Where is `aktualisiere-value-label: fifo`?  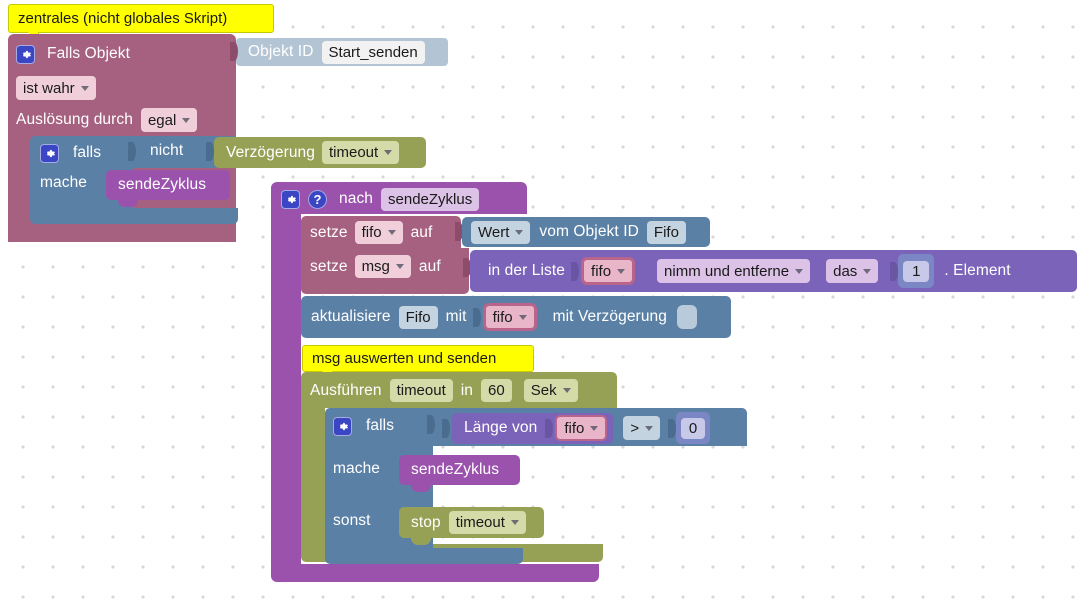
aktualisiere-value-label: fifo is located at coordinates (502, 317).